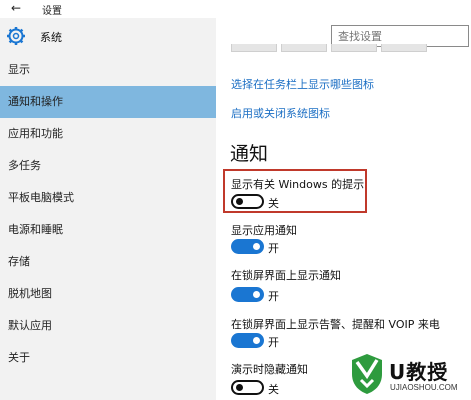 The height and width of the screenshot is (400, 471). What do you see at coordinates (108, 230) in the screenshot?
I see `sidebar-item-power: 电源和睡眠` at bounding box center [108, 230].